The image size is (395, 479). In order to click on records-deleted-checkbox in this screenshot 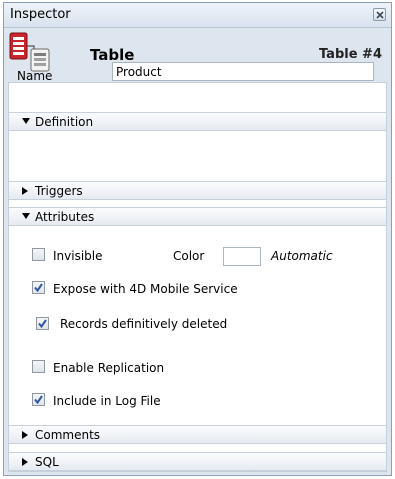, I will do `click(42, 323)`.